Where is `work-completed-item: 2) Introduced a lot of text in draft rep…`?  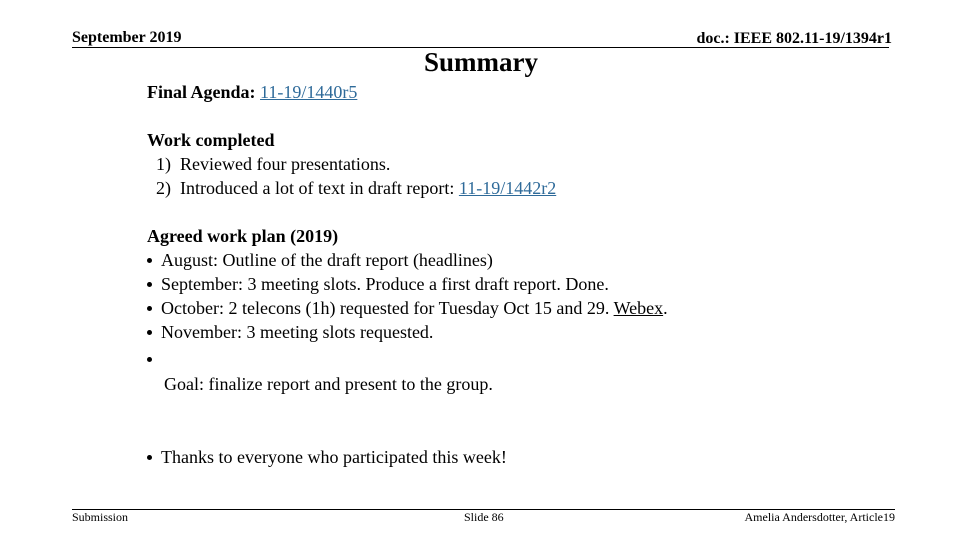 work-completed-item: 2) Introduced a lot of text in draft rep… is located at coordinates (356, 188).